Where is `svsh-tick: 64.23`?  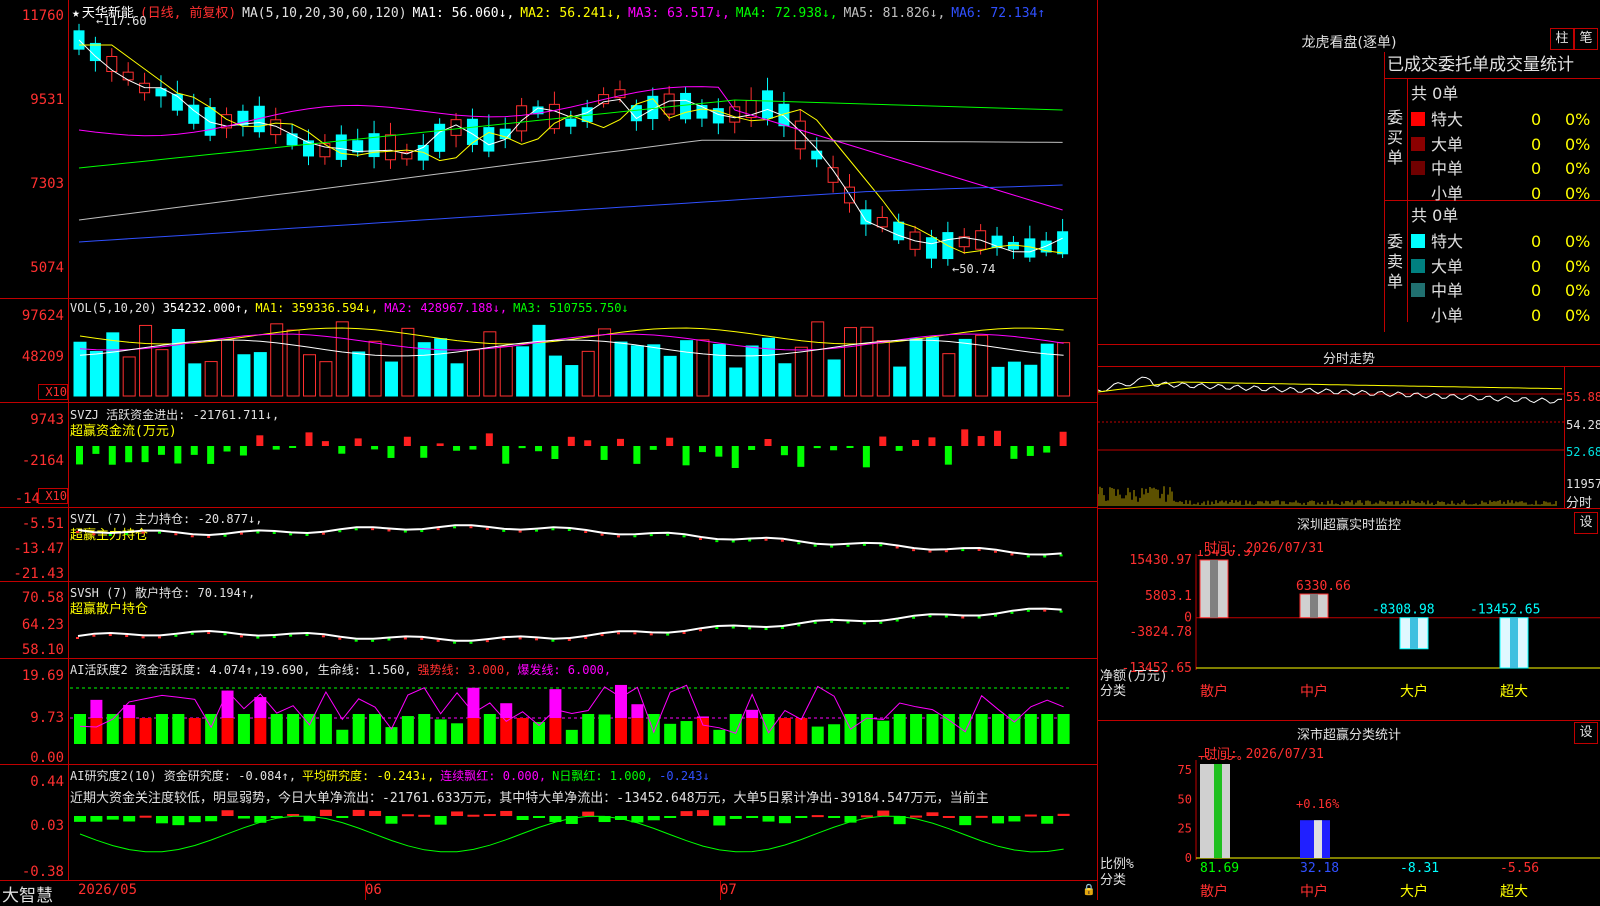
svsh-tick: 64.23 is located at coordinates (42, 625).